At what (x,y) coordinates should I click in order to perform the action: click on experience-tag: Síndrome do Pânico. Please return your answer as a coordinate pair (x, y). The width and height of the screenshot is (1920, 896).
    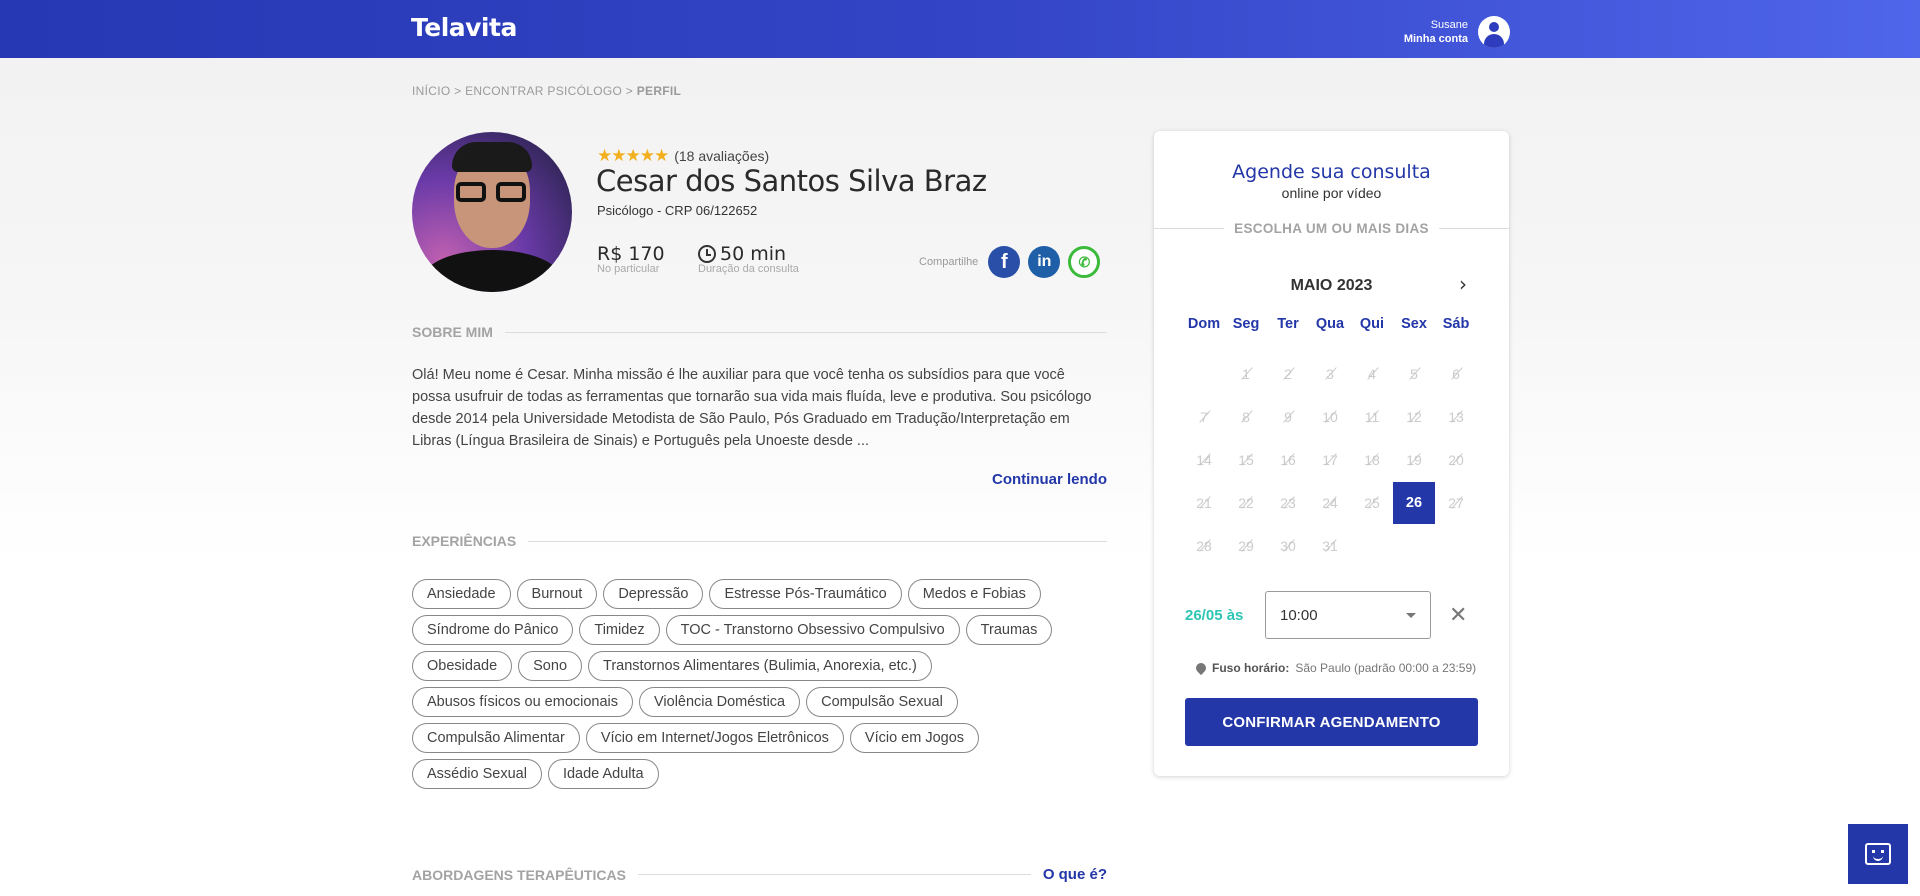
    Looking at the image, I should click on (493, 630).